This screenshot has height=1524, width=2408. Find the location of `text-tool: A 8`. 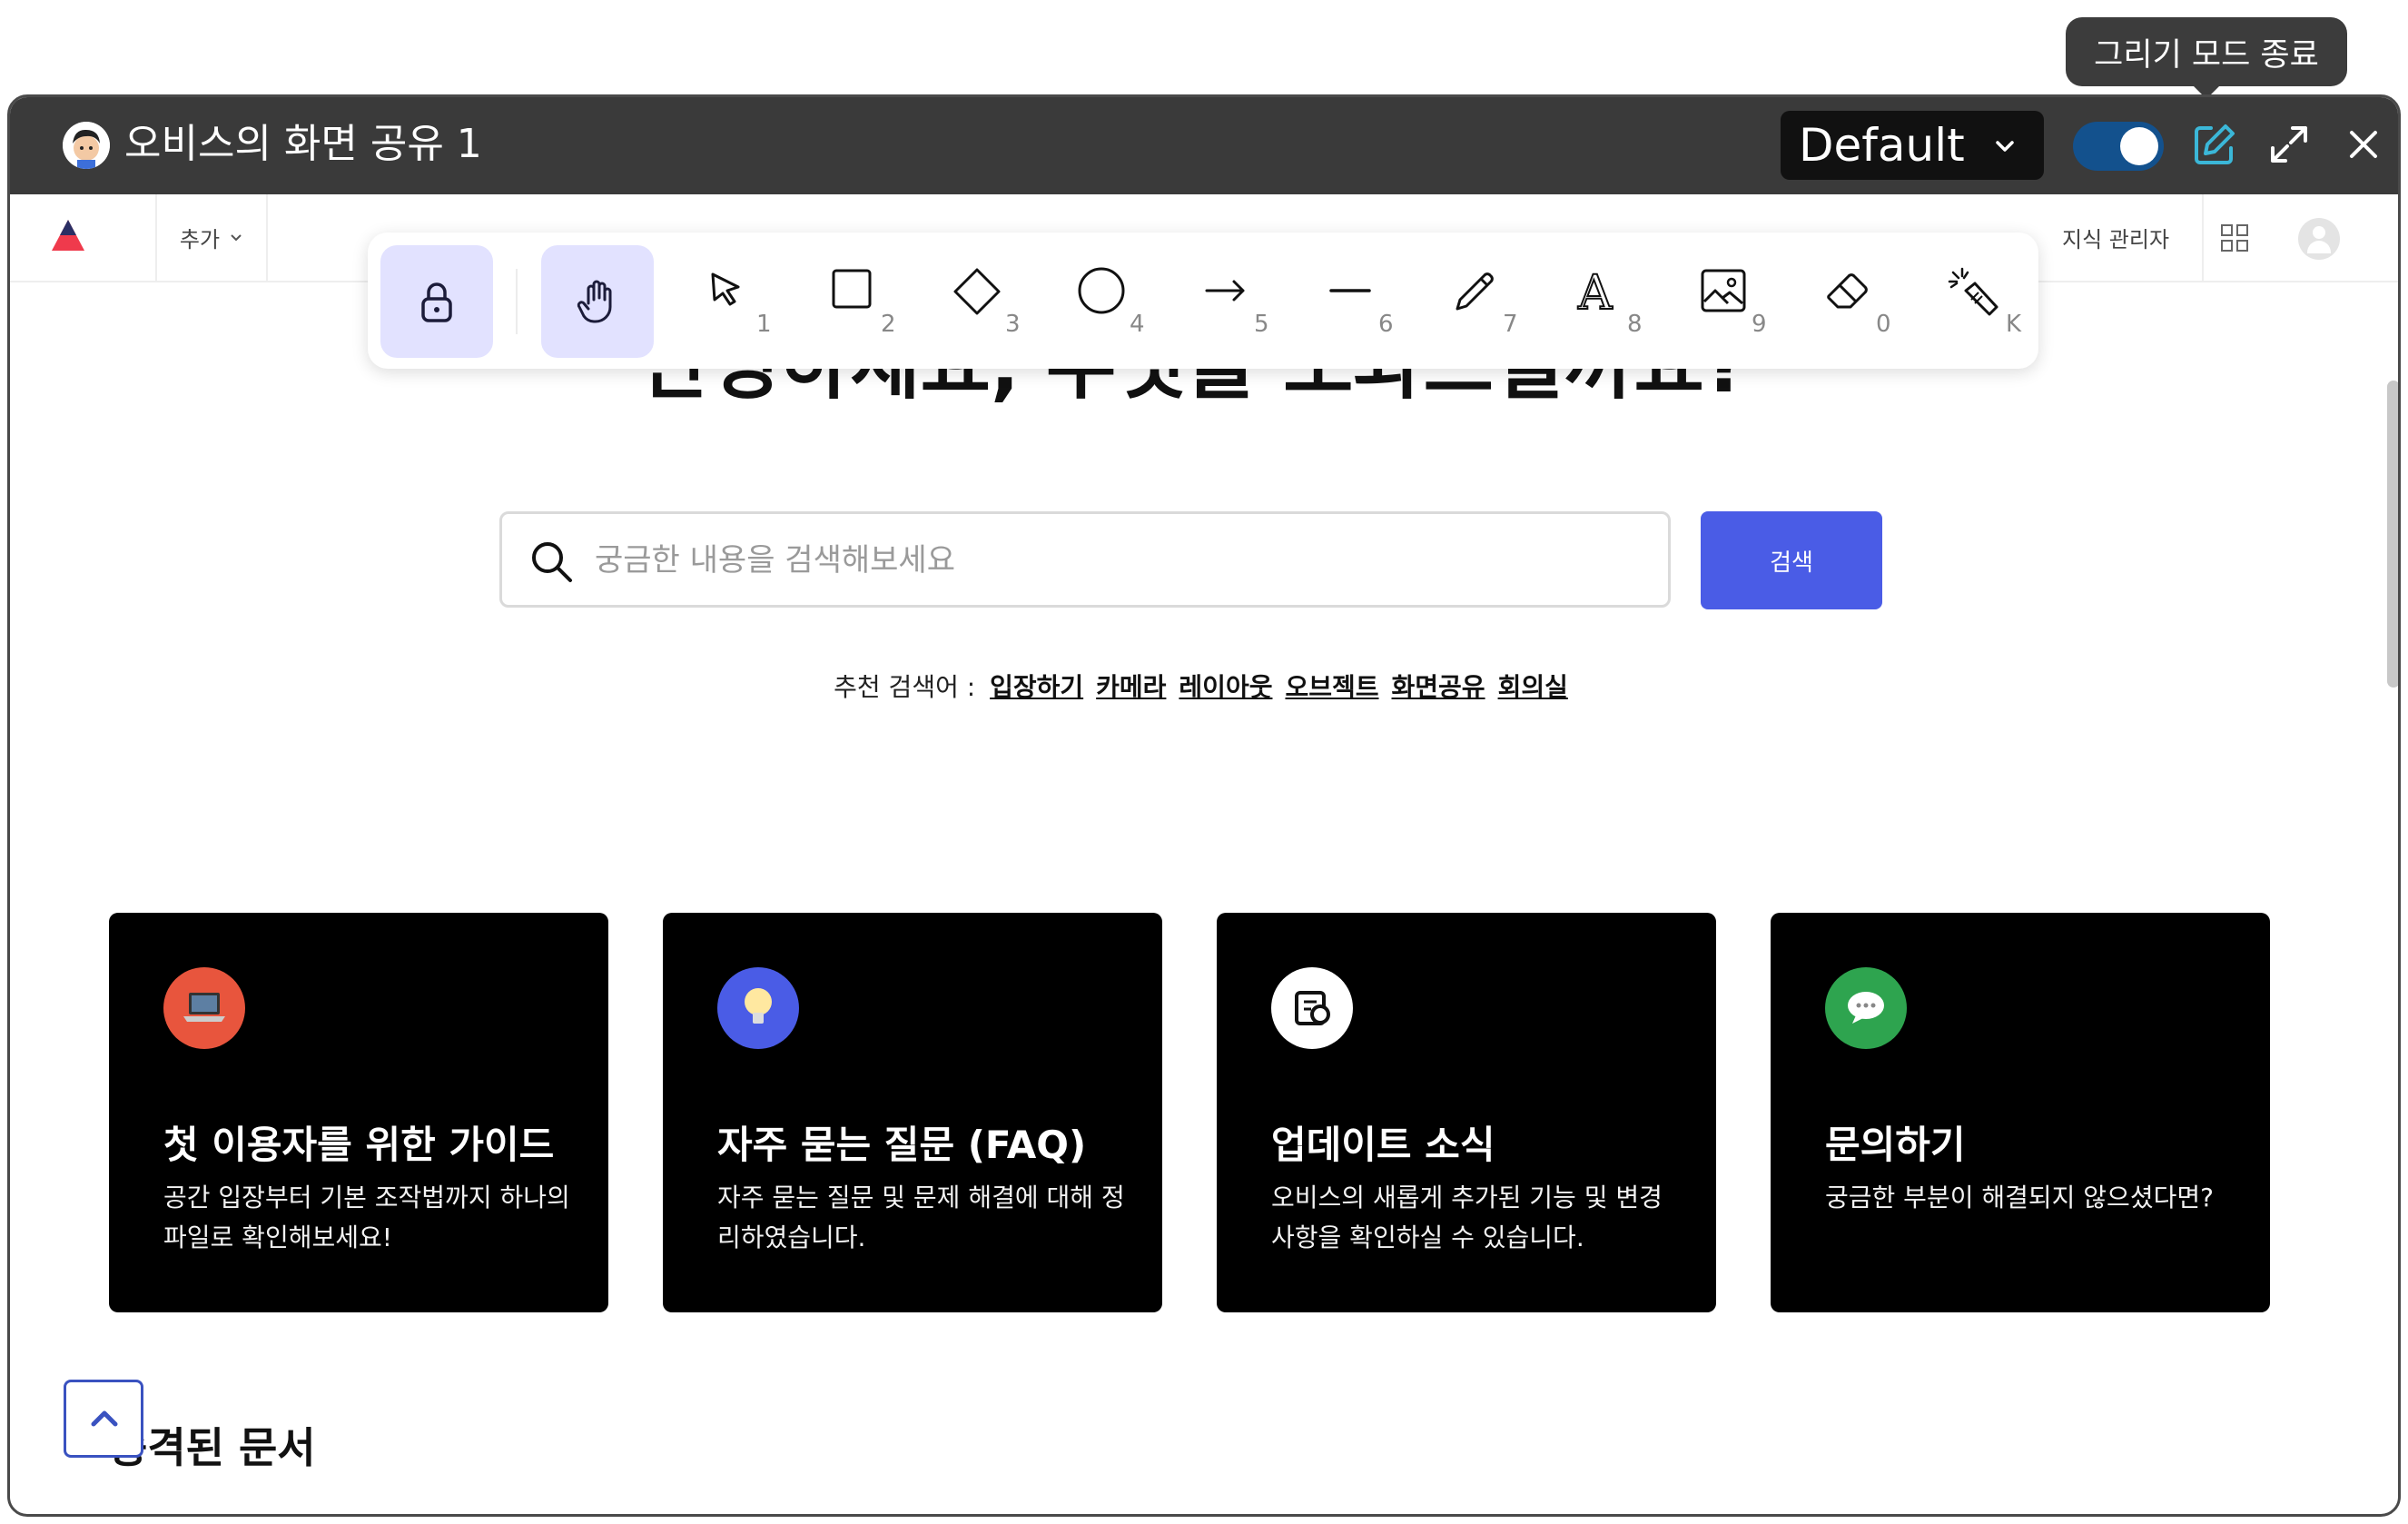

text-tool: A 8 is located at coordinates (1610, 303).